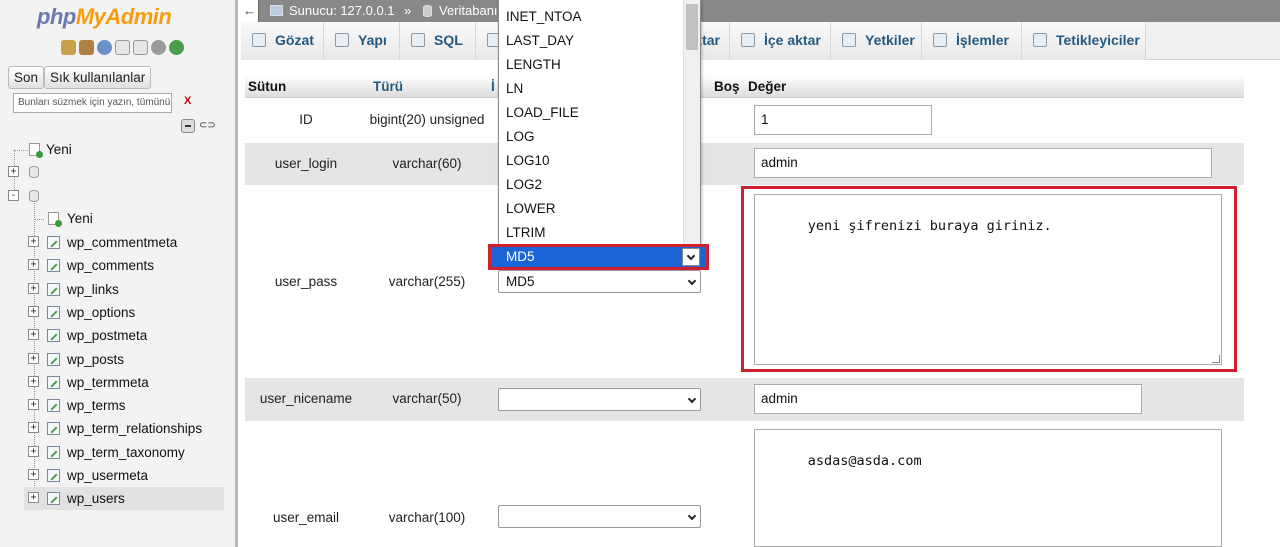 The image size is (1280, 547). Describe the element at coordinates (948, 399) in the screenshot. I see `value-input-user-nicename: admin` at that location.